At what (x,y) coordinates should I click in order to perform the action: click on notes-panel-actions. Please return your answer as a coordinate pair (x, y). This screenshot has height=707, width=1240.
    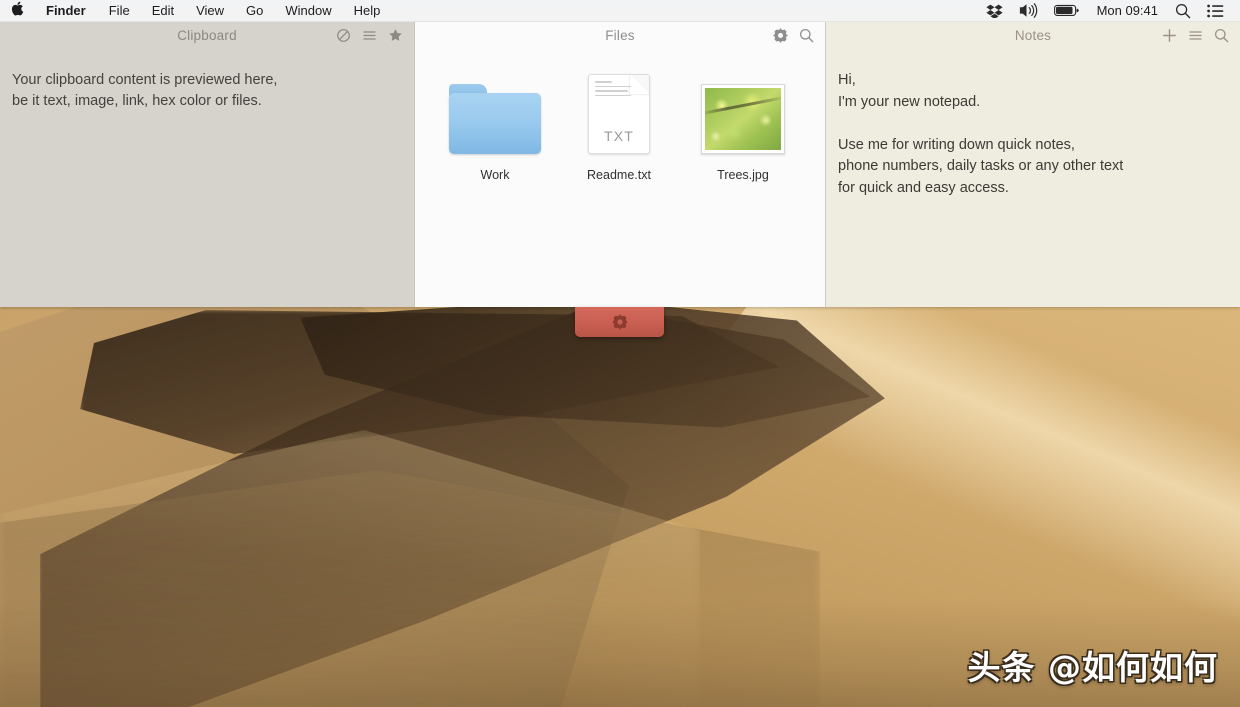
    Looking at the image, I should click on (1195, 35).